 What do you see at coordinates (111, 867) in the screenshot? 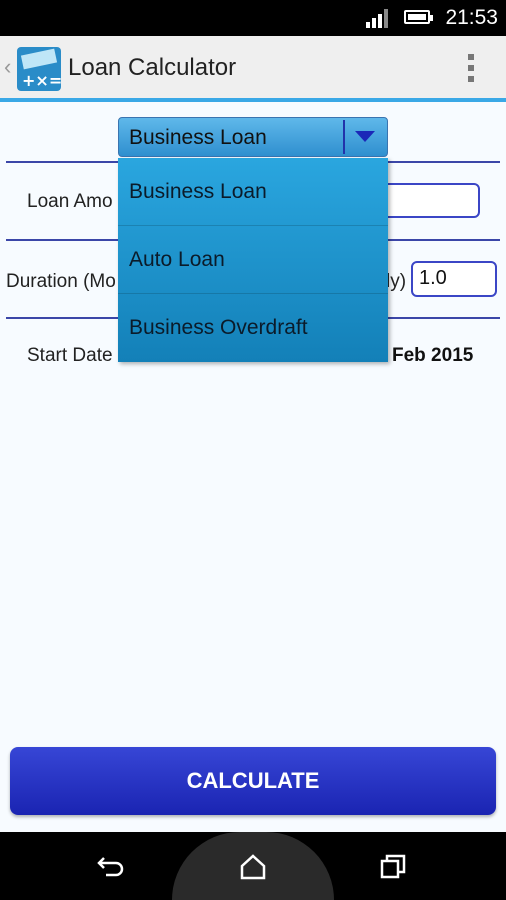
I see `back-icon` at bounding box center [111, 867].